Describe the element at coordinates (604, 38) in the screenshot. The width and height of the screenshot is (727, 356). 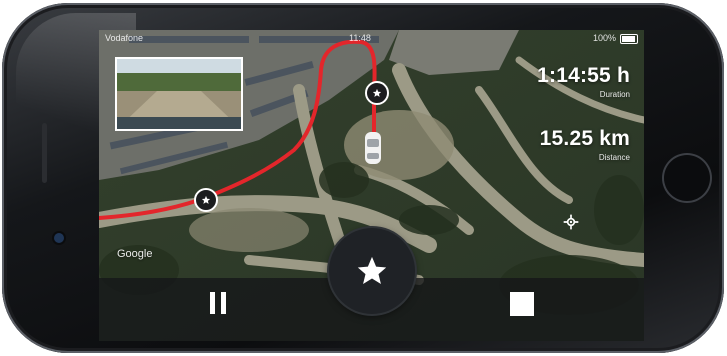
I see `battery-percent: 100%` at that location.